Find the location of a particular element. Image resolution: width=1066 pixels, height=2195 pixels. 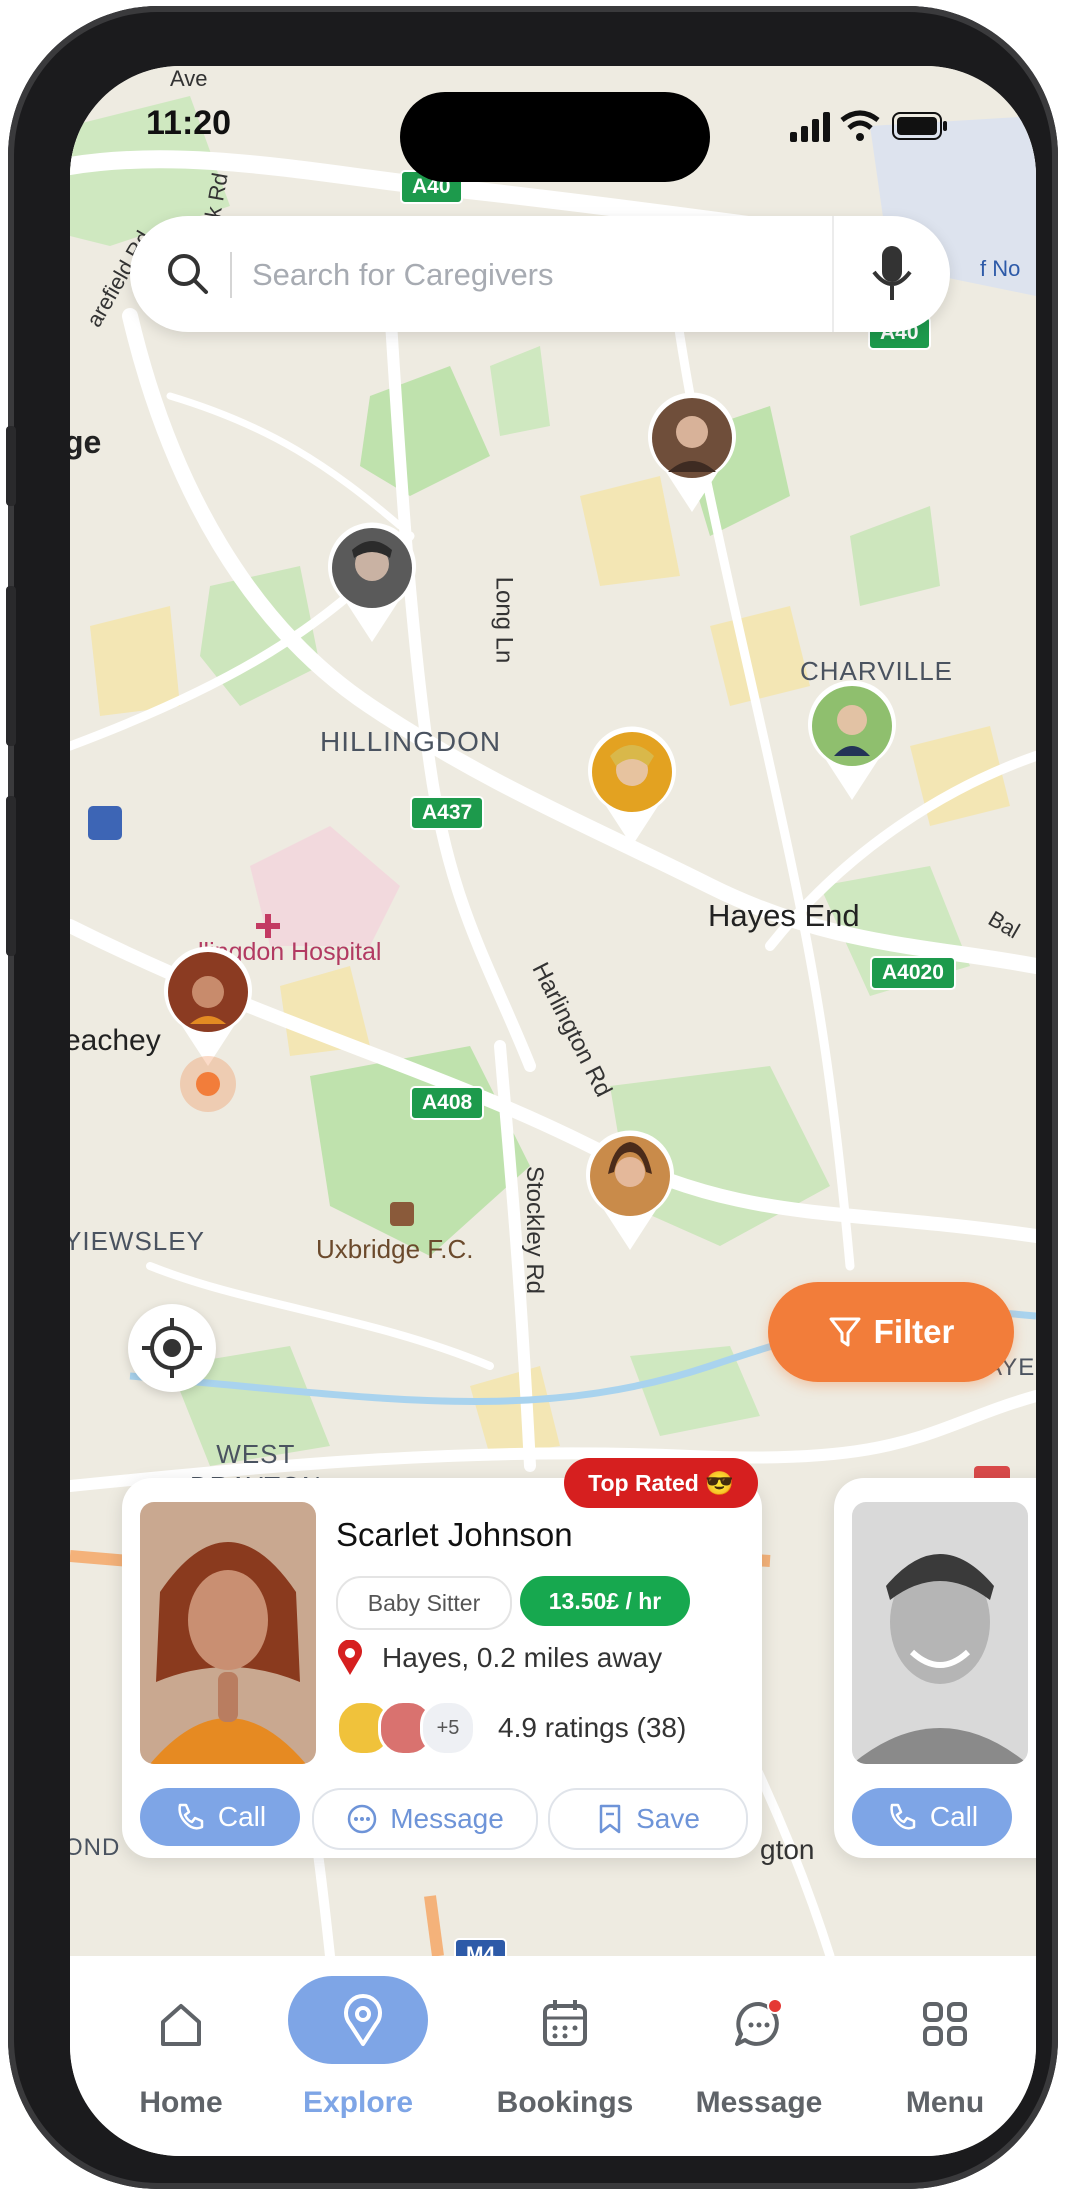

ratings-row: +5 4.9 ratings (38) is located at coordinates (511, 1728).